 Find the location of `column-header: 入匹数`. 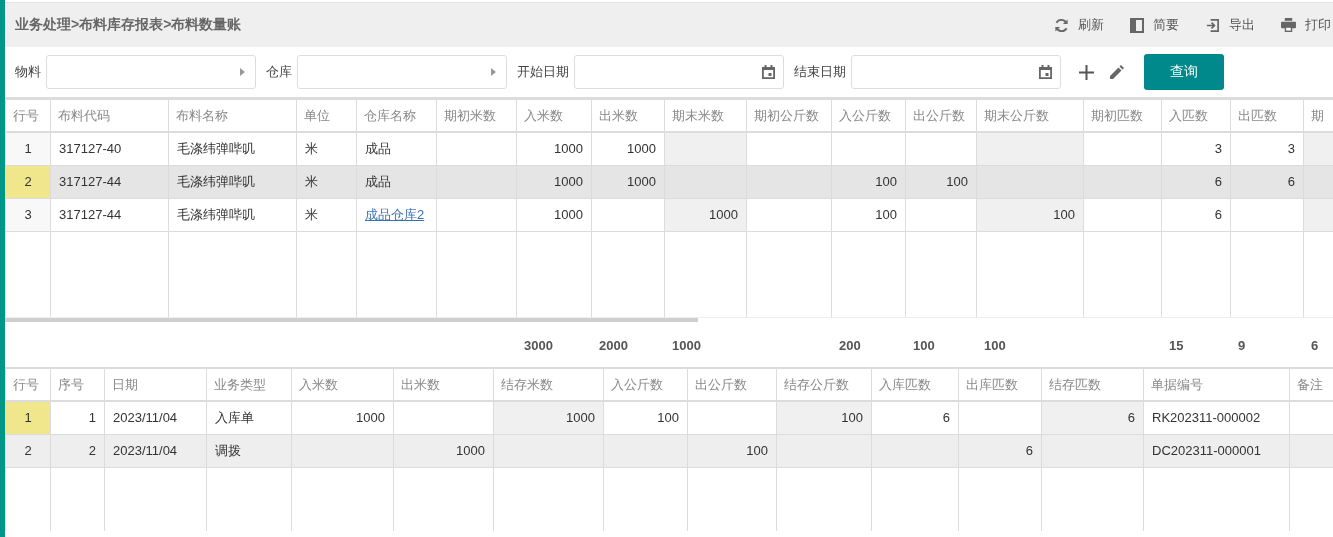

column-header: 入匹数 is located at coordinates (1196, 115).